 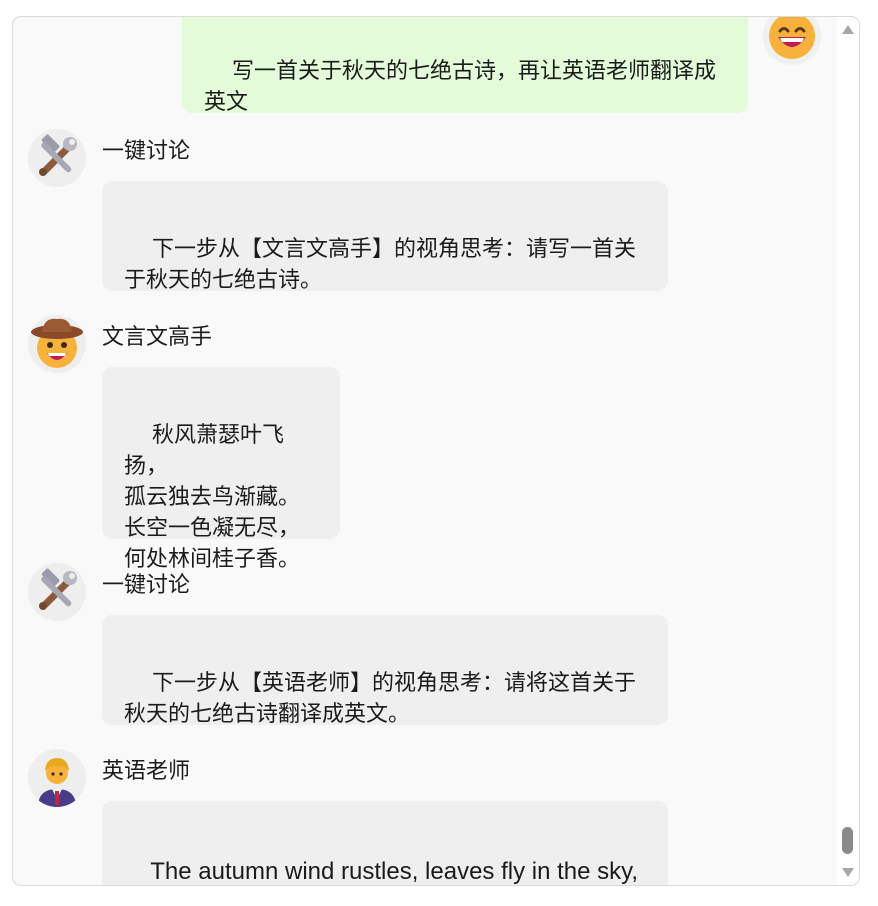 What do you see at coordinates (848, 29) in the screenshot?
I see `scroll-up-arrow-icon` at bounding box center [848, 29].